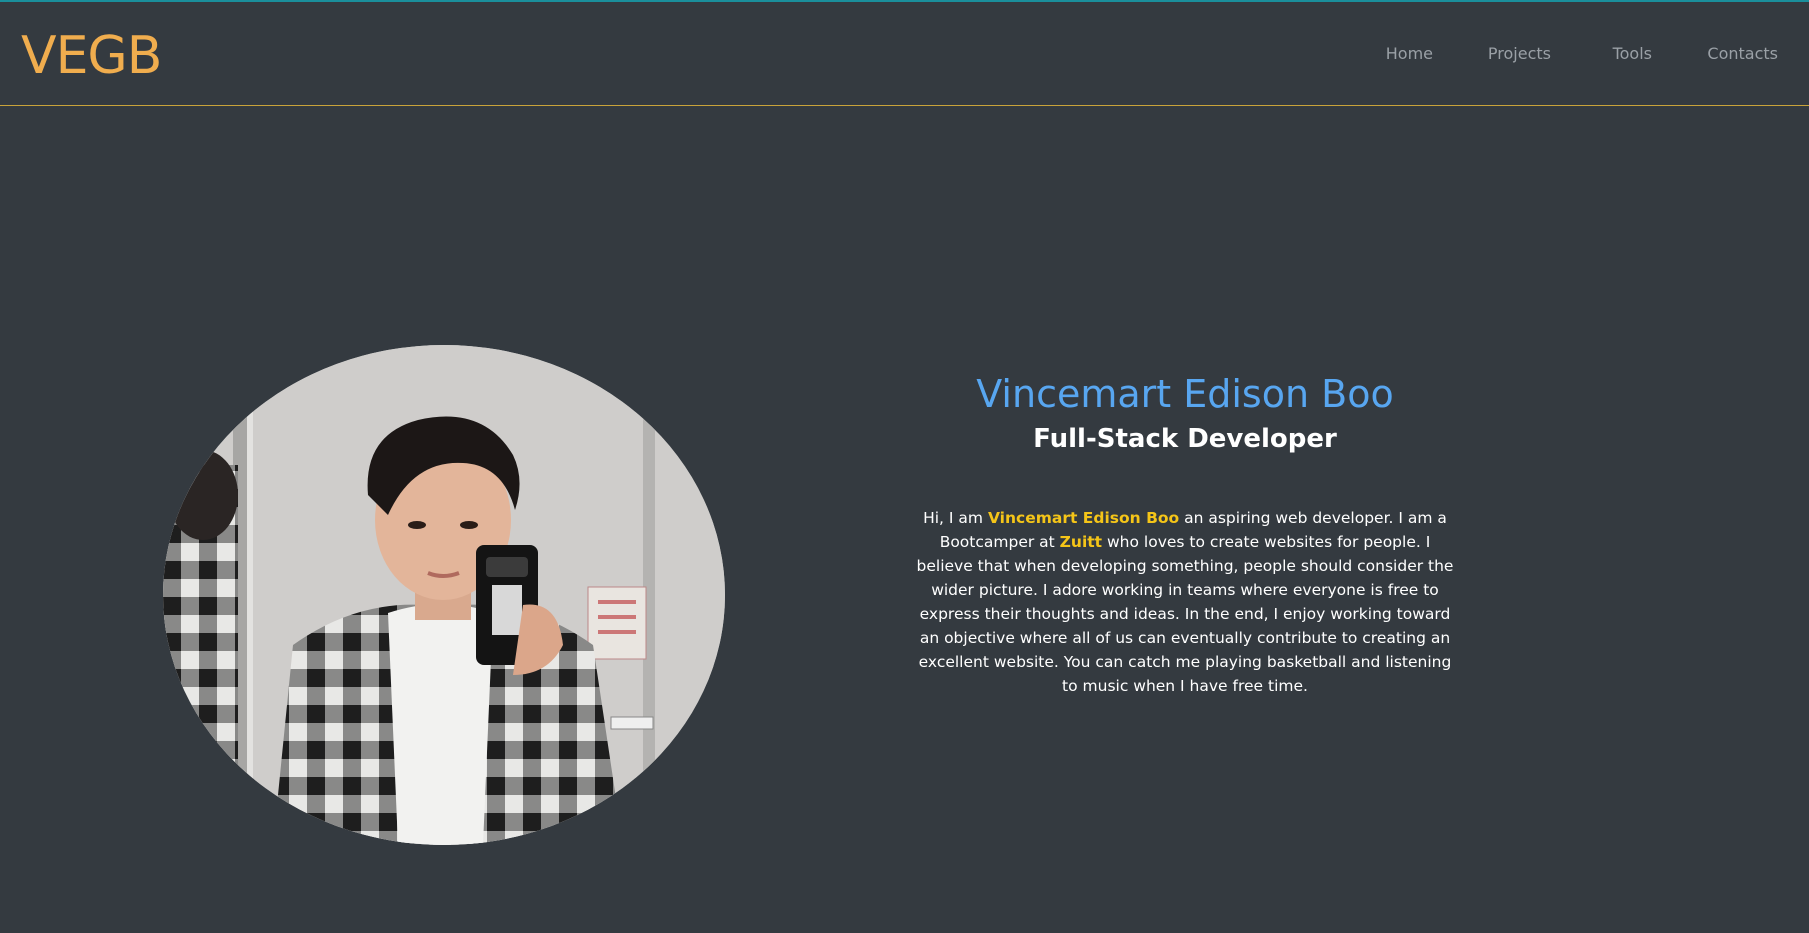  What do you see at coordinates (955, 518) in the screenshot?
I see `bio-text-intro: Hi, I am` at bounding box center [955, 518].